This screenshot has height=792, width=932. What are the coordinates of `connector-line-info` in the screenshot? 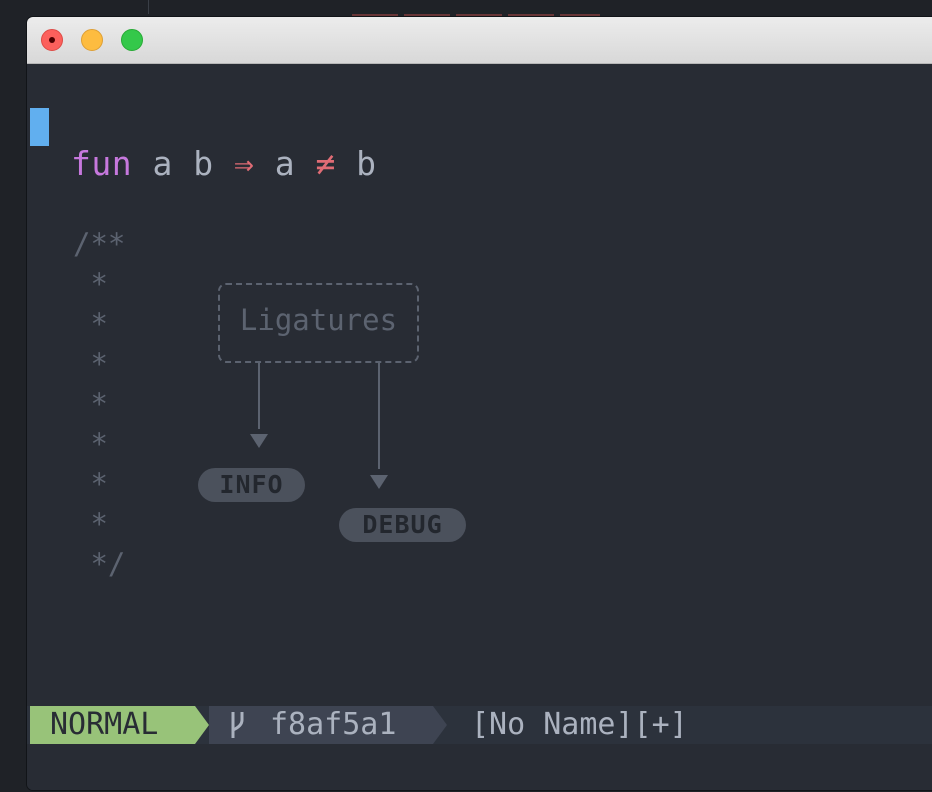 It's located at (259, 396).